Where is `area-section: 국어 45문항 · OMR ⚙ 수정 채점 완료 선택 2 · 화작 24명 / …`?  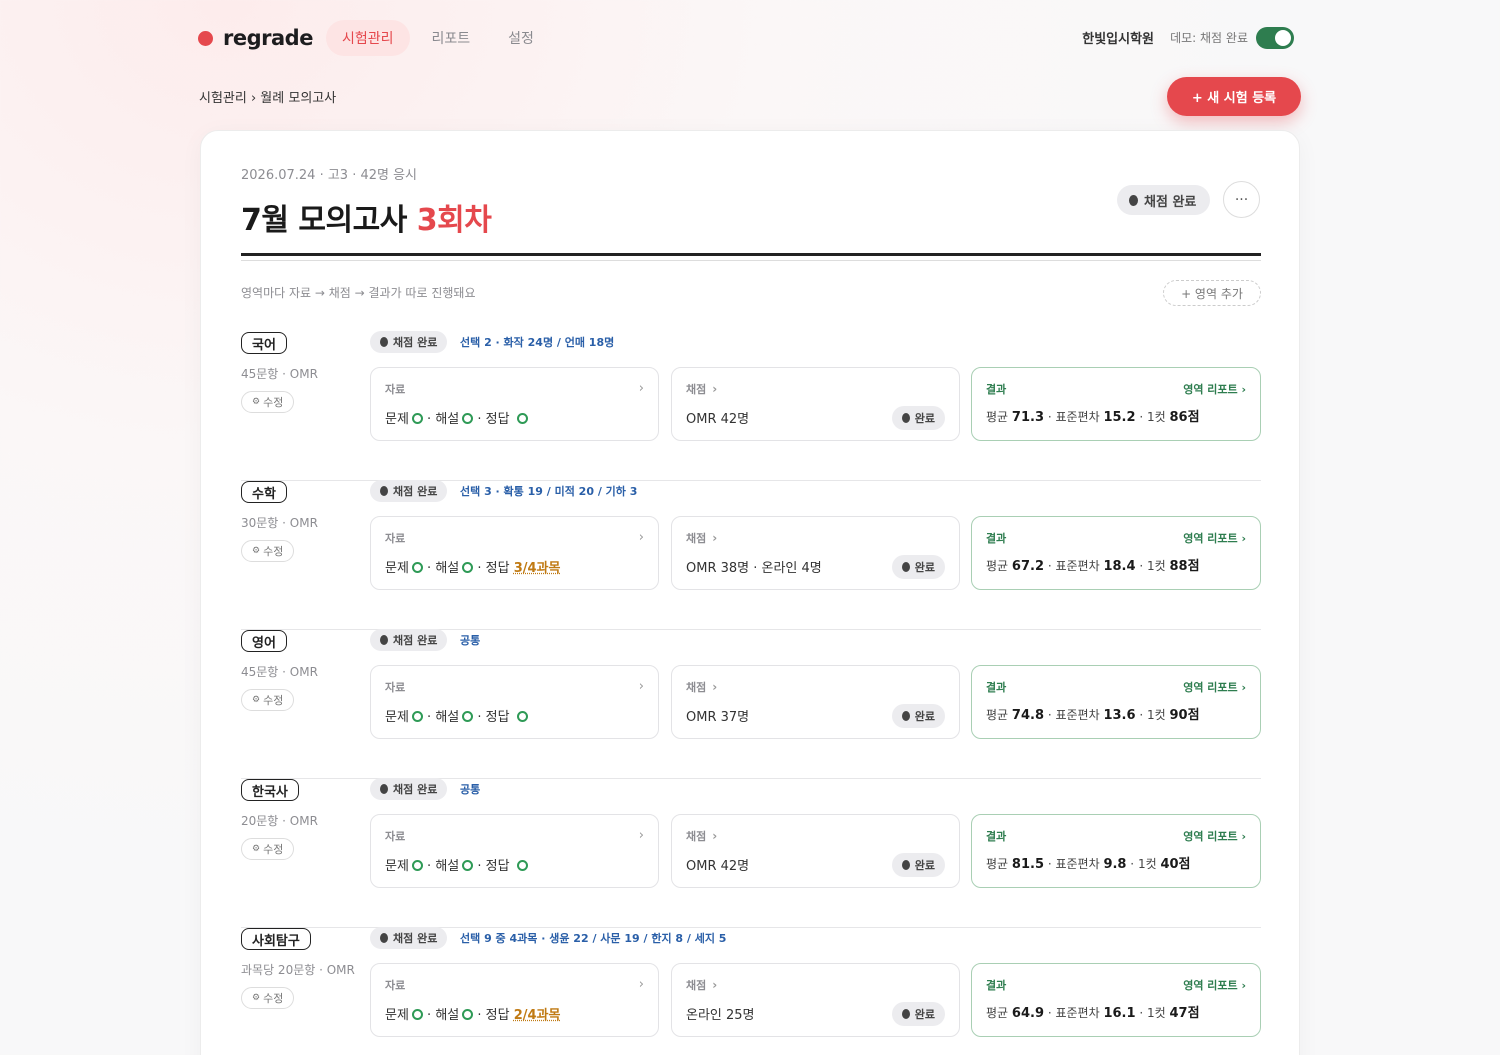 area-section: 국어 45문항 · OMR ⚙ 수정 채점 완료 선택 2 · 화작 24명 / … is located at coordinates (751, 406).